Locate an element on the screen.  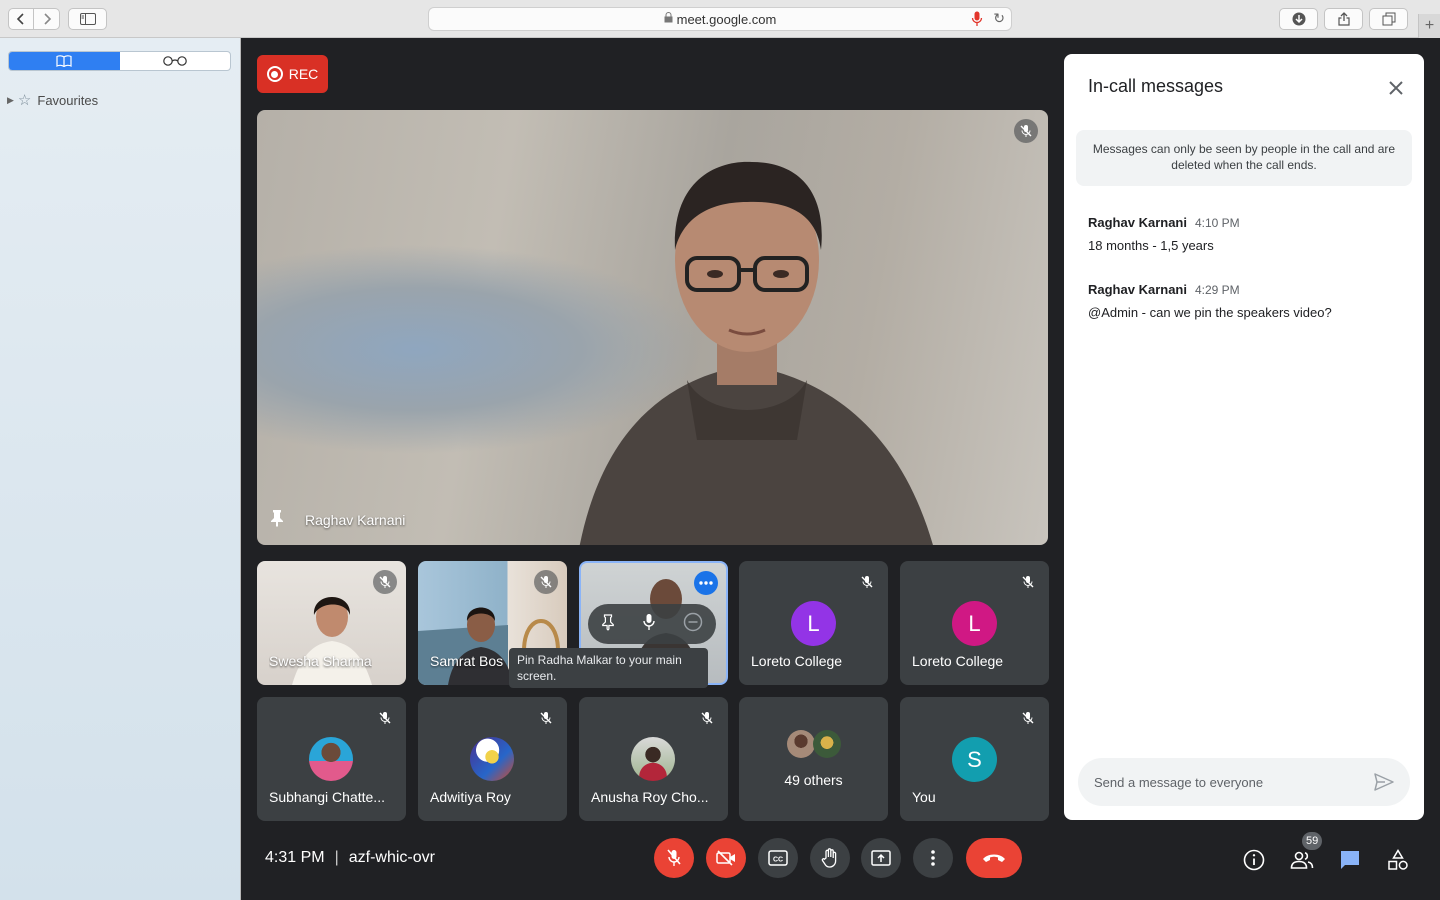
others-count-label: 49 others is located at coordinates (813, 780).